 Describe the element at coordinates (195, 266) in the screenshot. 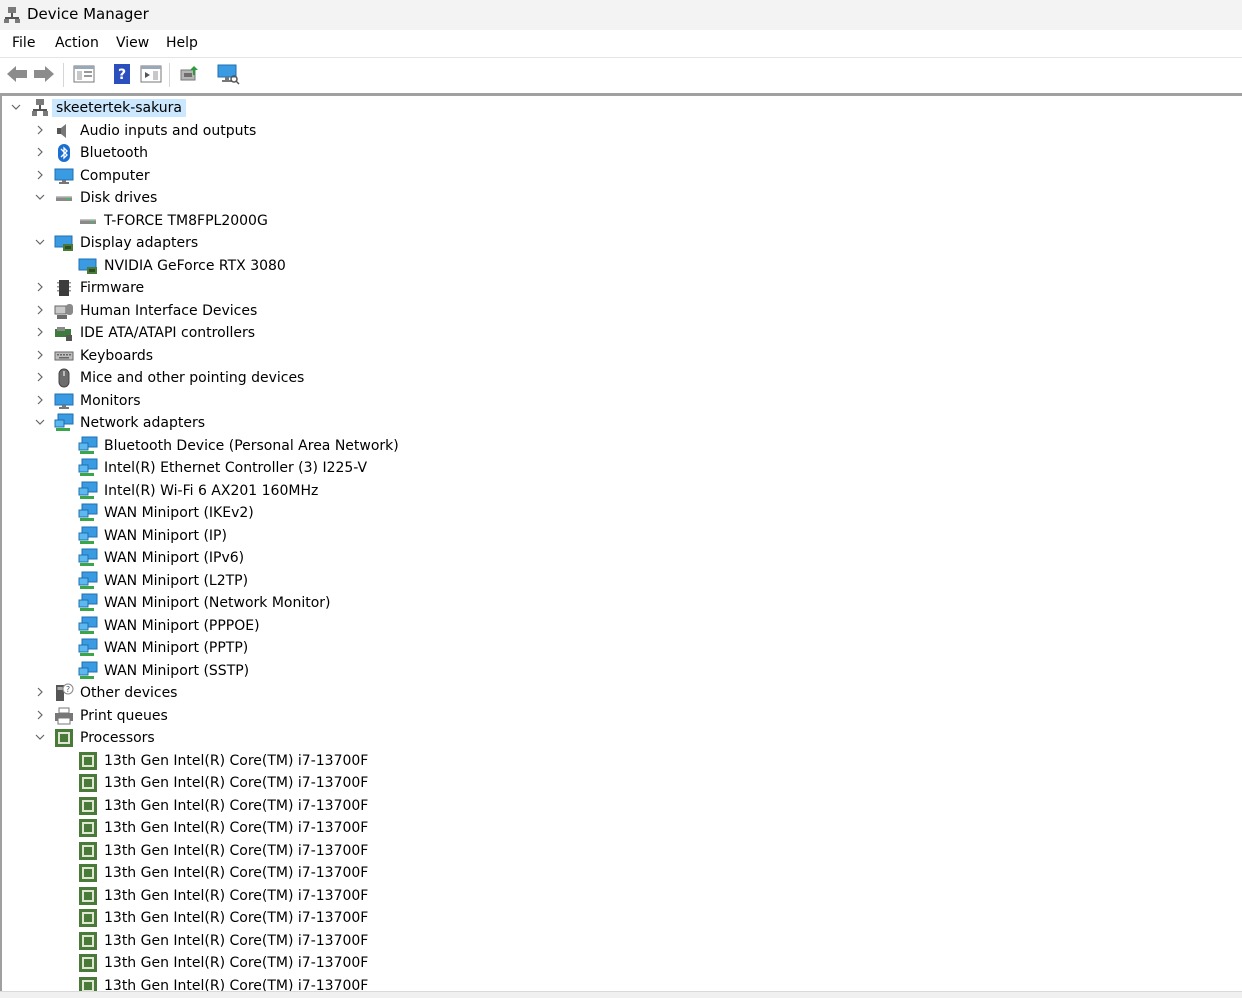

I see `tree-device-label: NVIDIA GeForce RTX 3080` at that location.